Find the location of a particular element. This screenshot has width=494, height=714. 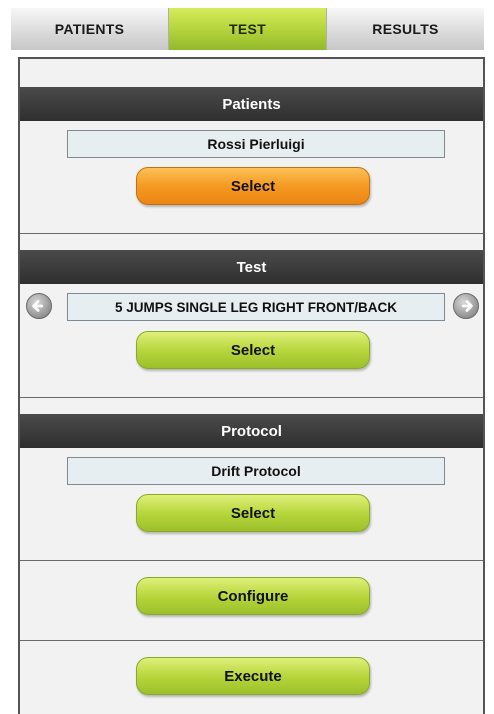

arrow-left-circle-icon is located at coordinates (39, 306).